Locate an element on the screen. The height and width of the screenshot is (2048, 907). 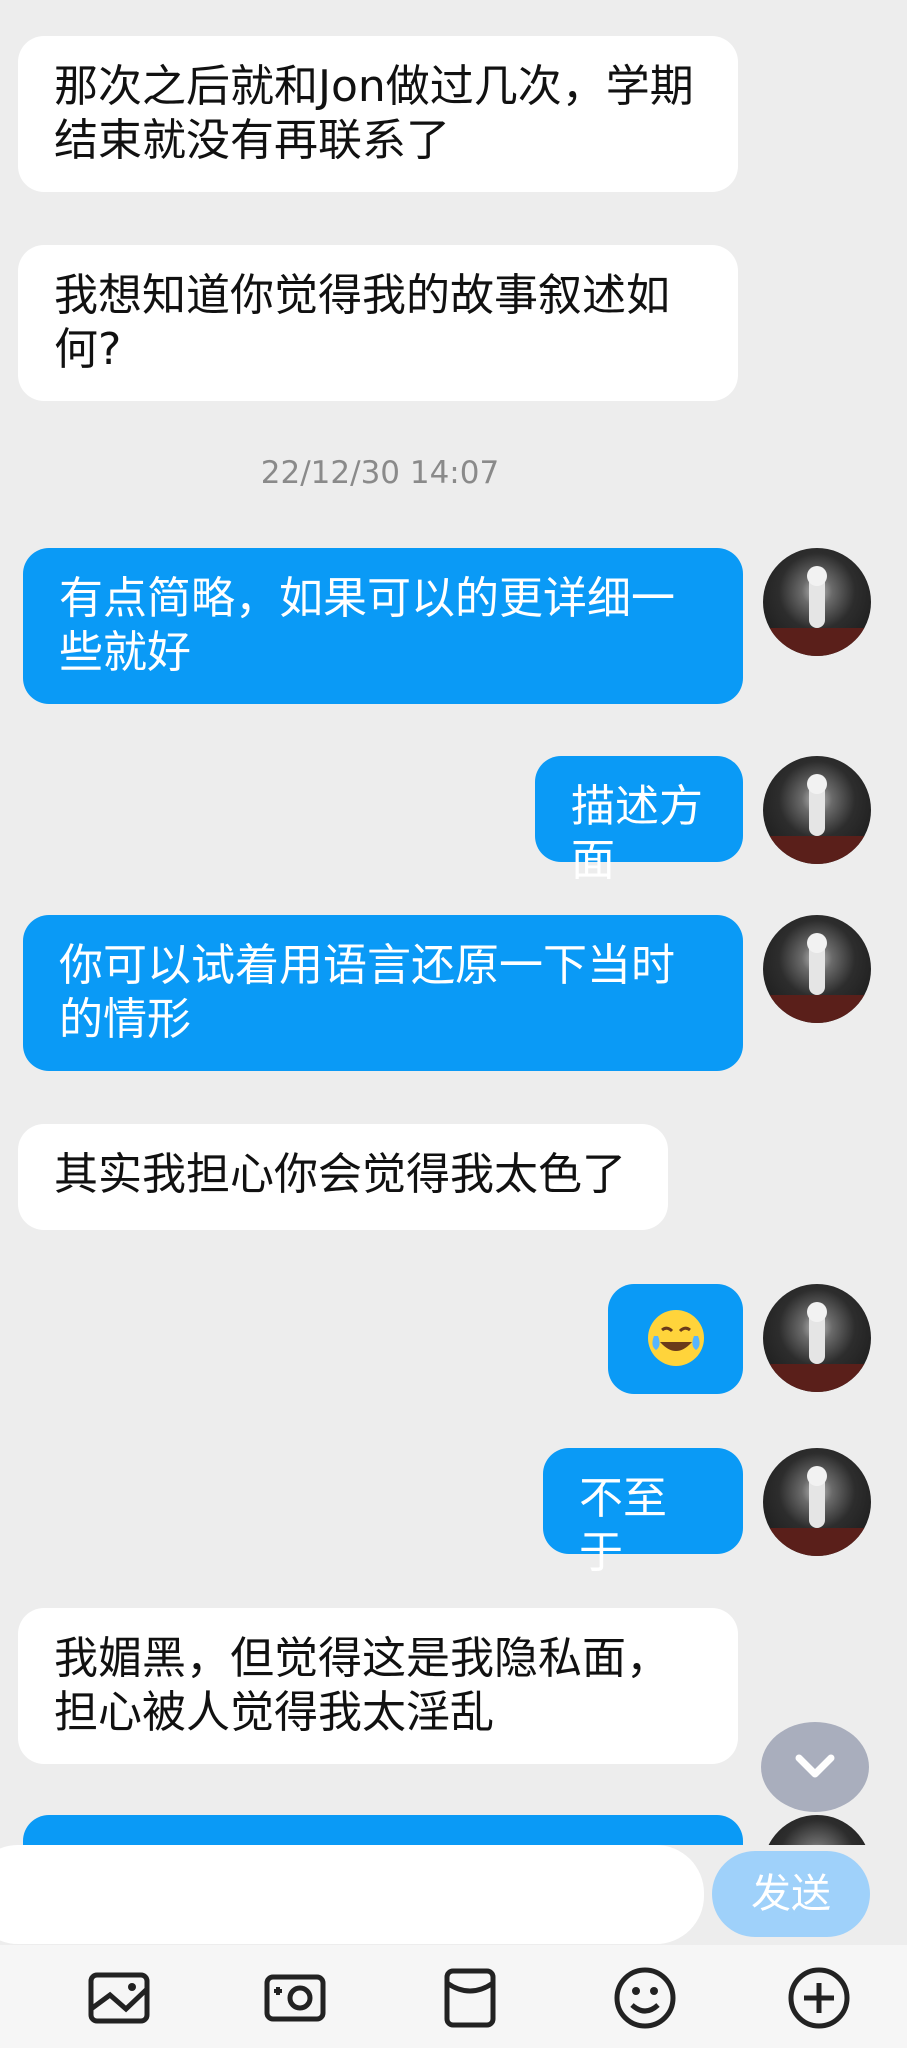
chevron-down-icon is located at coordinates (815, 1766).